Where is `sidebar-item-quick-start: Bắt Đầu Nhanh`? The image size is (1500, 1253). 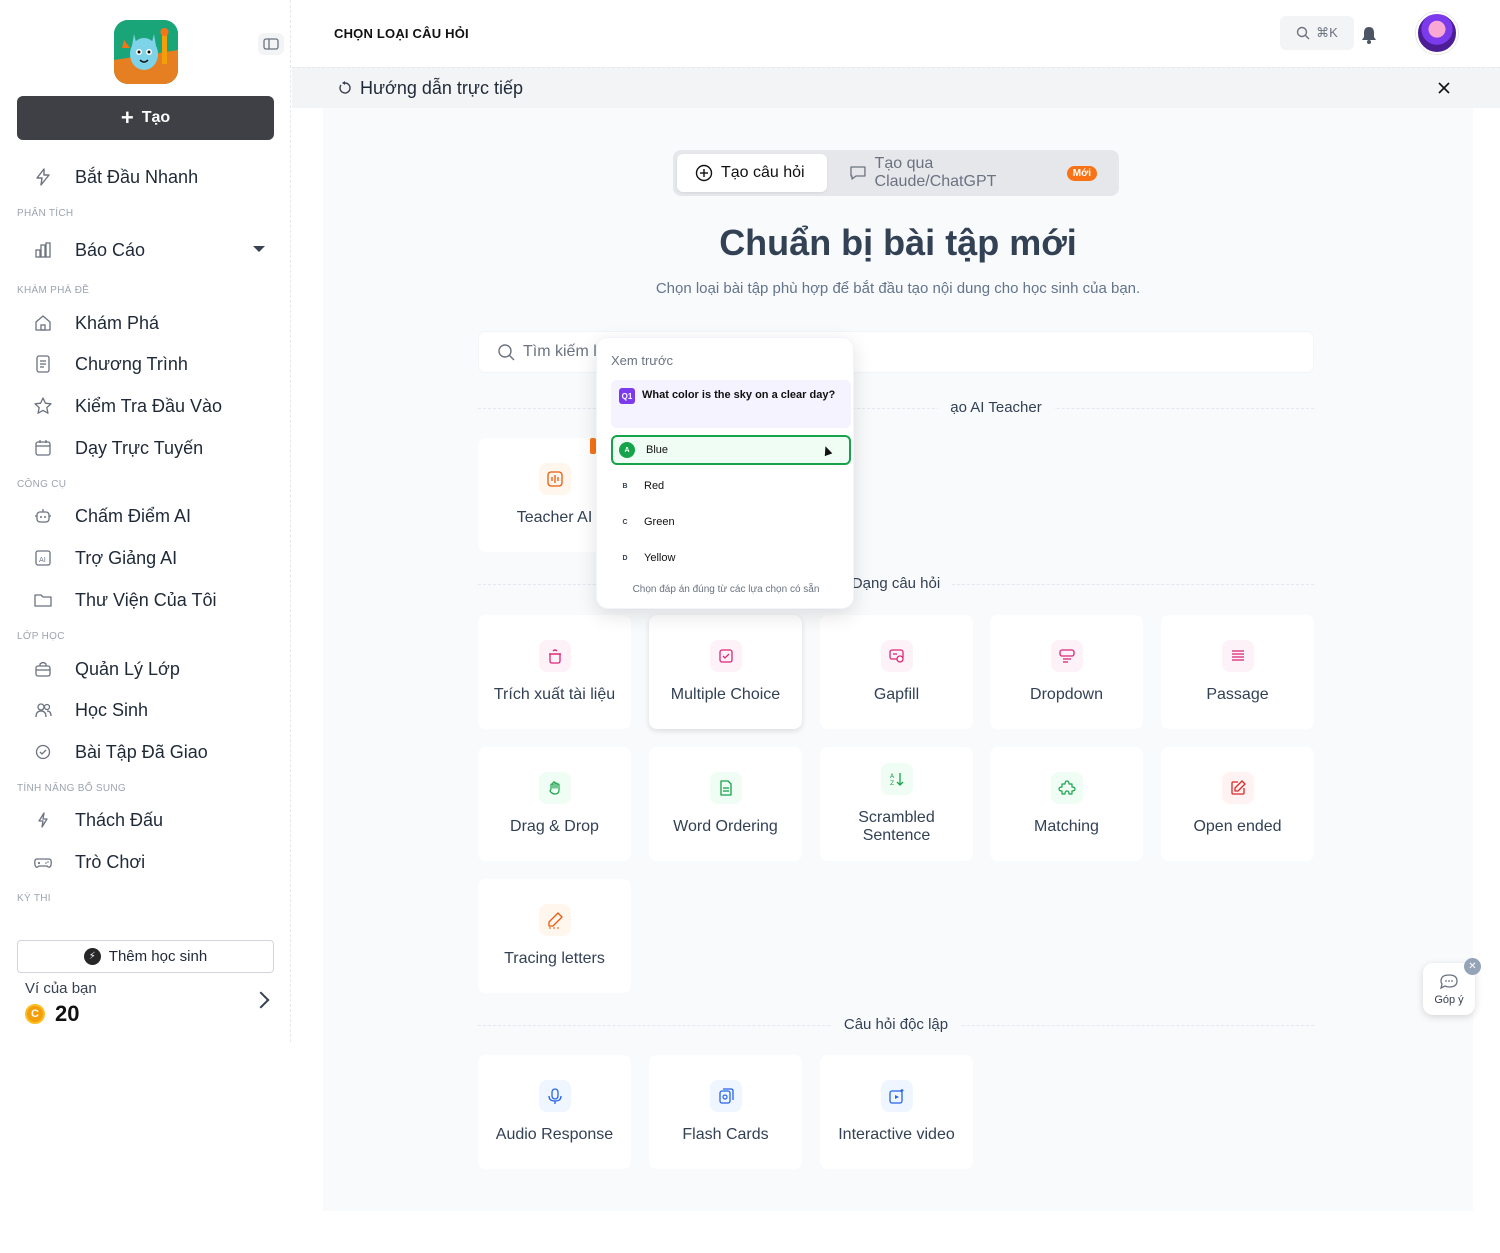 sidebar-item-quick-start: Bắt Đầu Nhanh is located at coordinates (153, 177).